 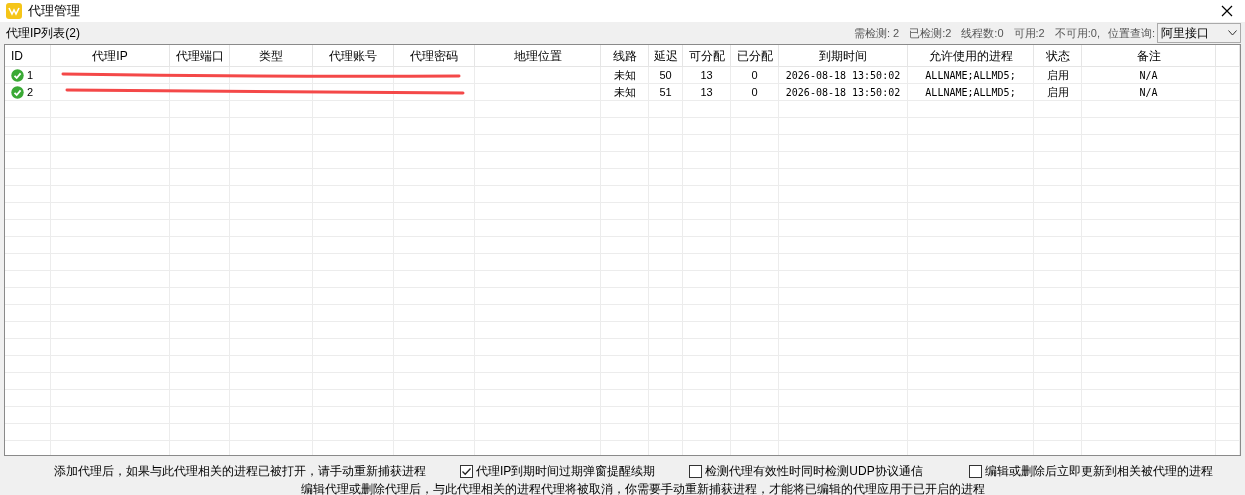 I want to click on column-header: ID, so click(x=17, y=55).